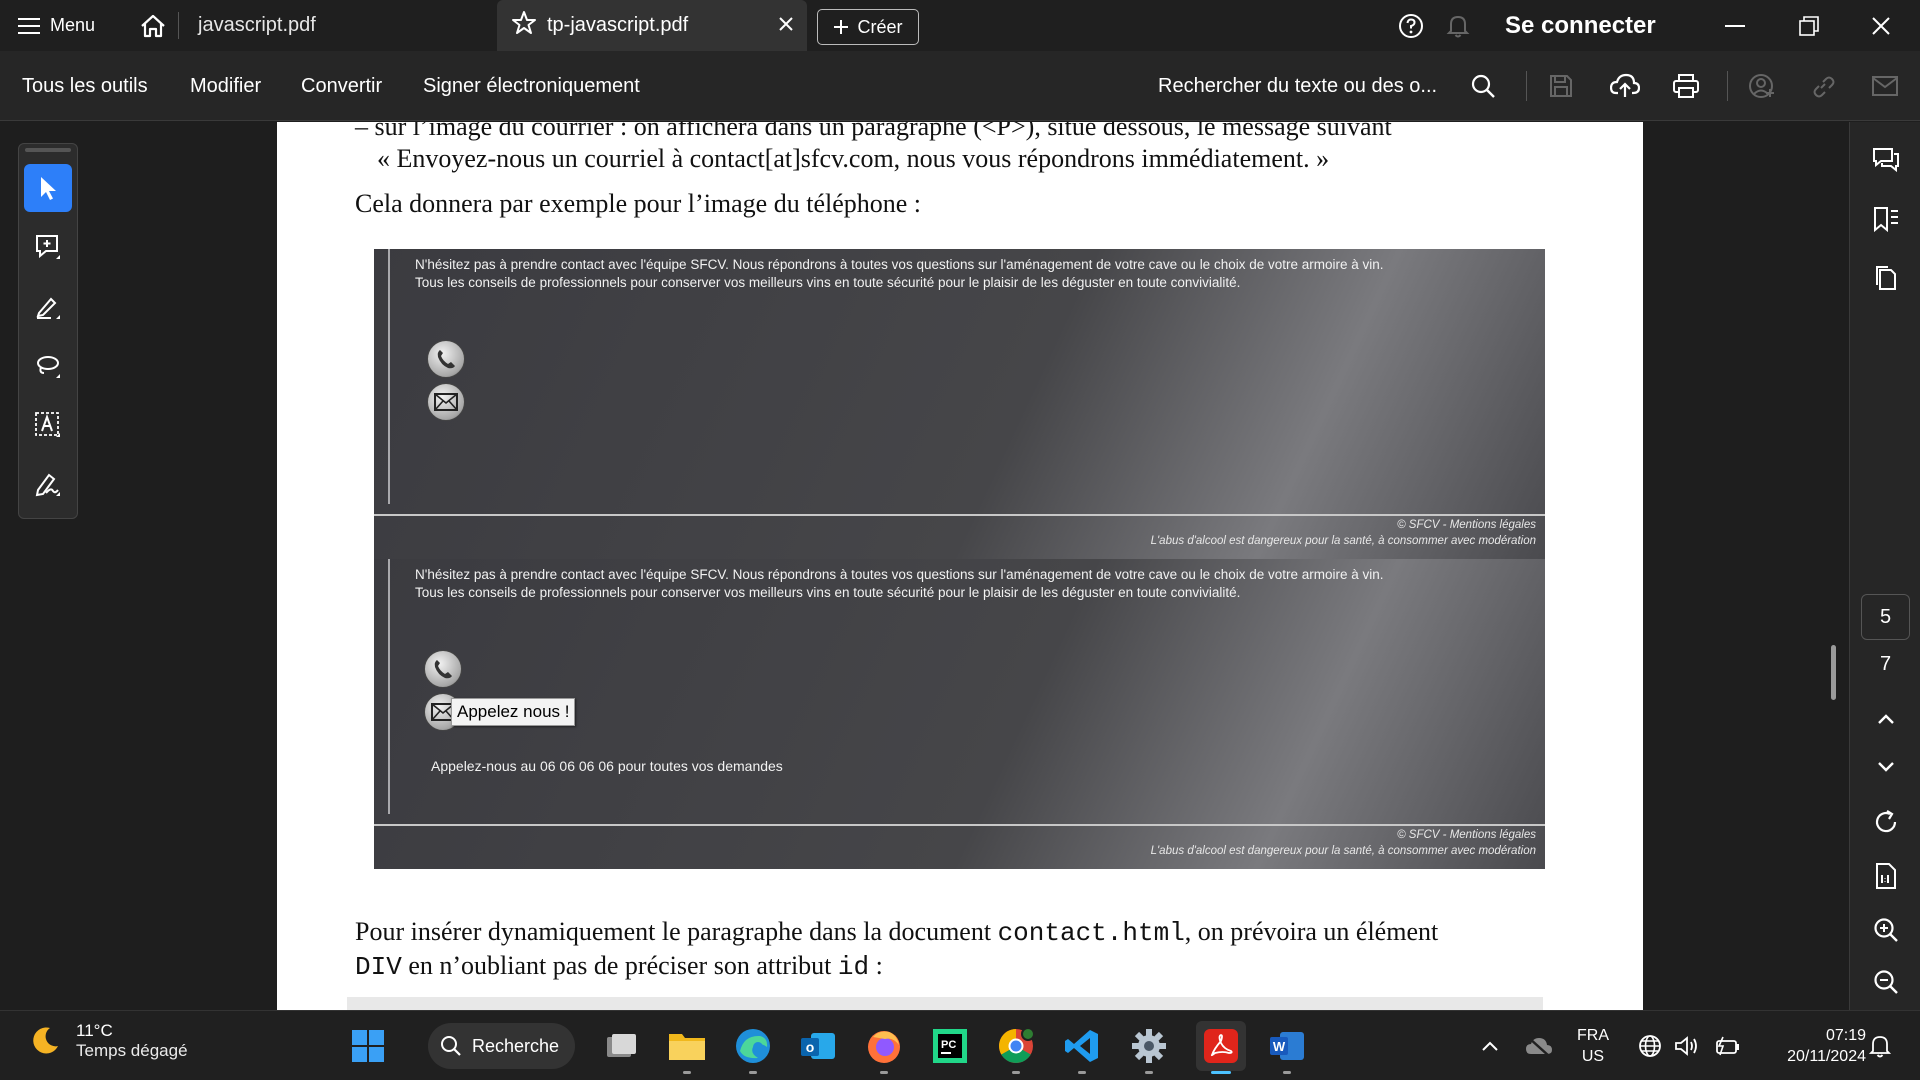 The image size is (1920, 1080). I want to click on cloud-upload-icon, so click(1625, 85).